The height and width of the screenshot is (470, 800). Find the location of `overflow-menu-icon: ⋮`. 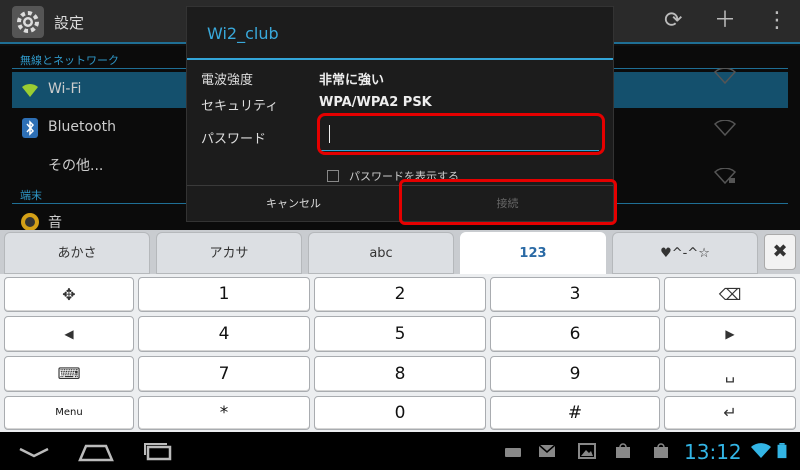

overflow-menu-icon: ⋮ is located at coordinates (777, 21).